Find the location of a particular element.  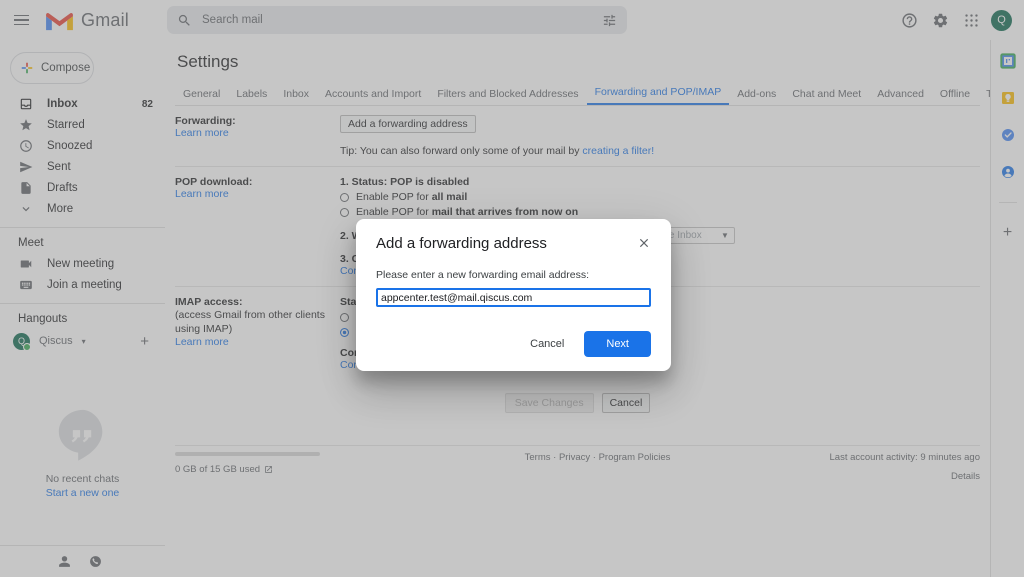

dialog-title: Add a forwarding address is located at coordinates (461, 243).